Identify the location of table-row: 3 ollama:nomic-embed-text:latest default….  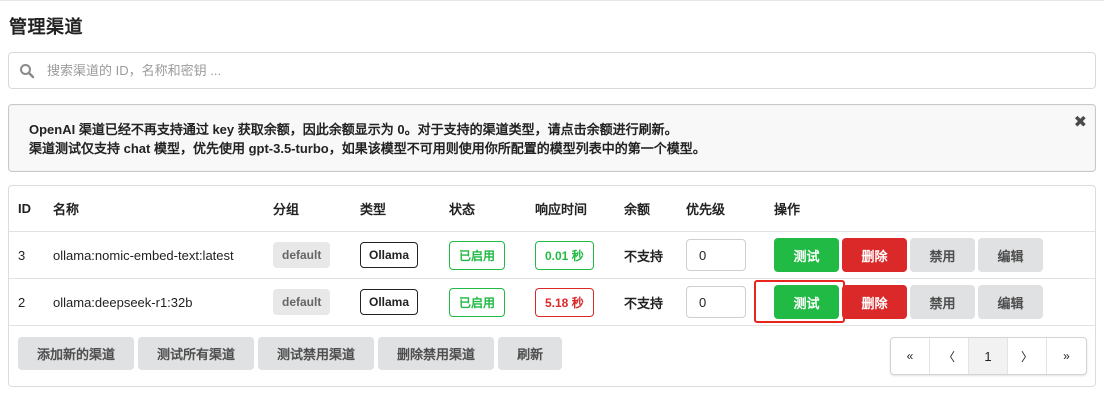
(552, 255).